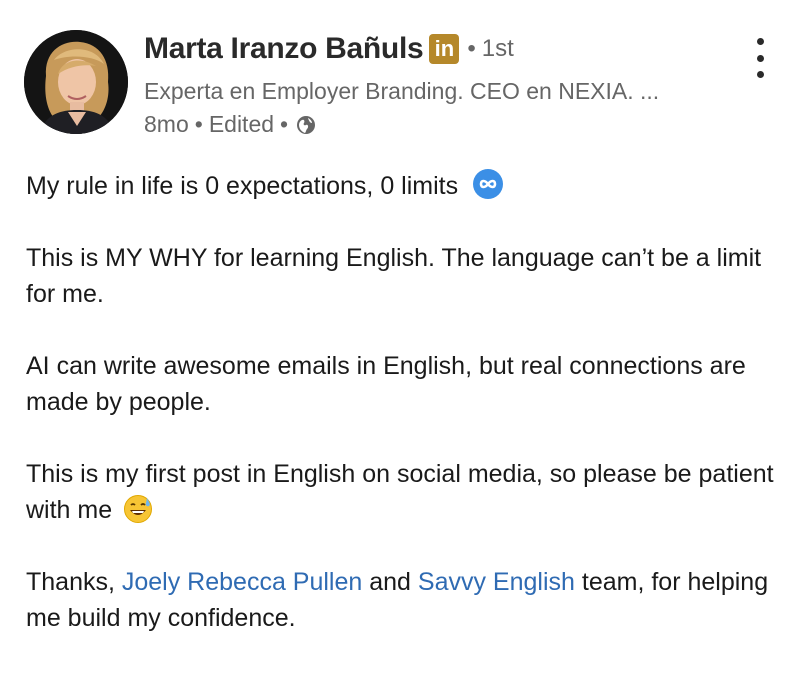 The image size is (800, 682). I want to click on author-avatar, so click(76, 82).